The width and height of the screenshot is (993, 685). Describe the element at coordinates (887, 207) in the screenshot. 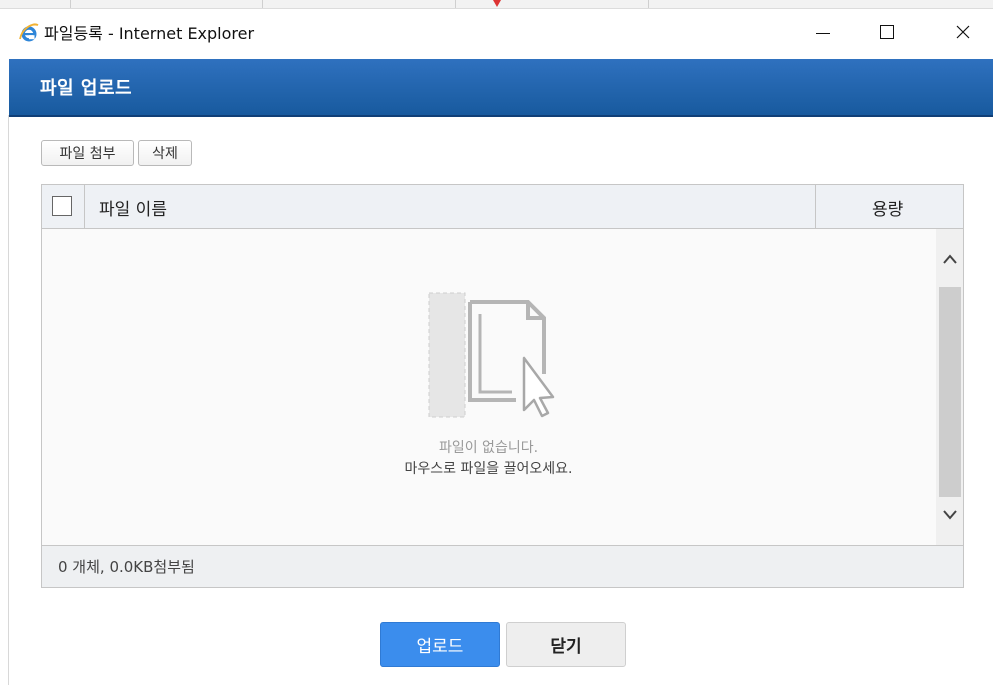

I see `column-header-size: 용량` at that location.